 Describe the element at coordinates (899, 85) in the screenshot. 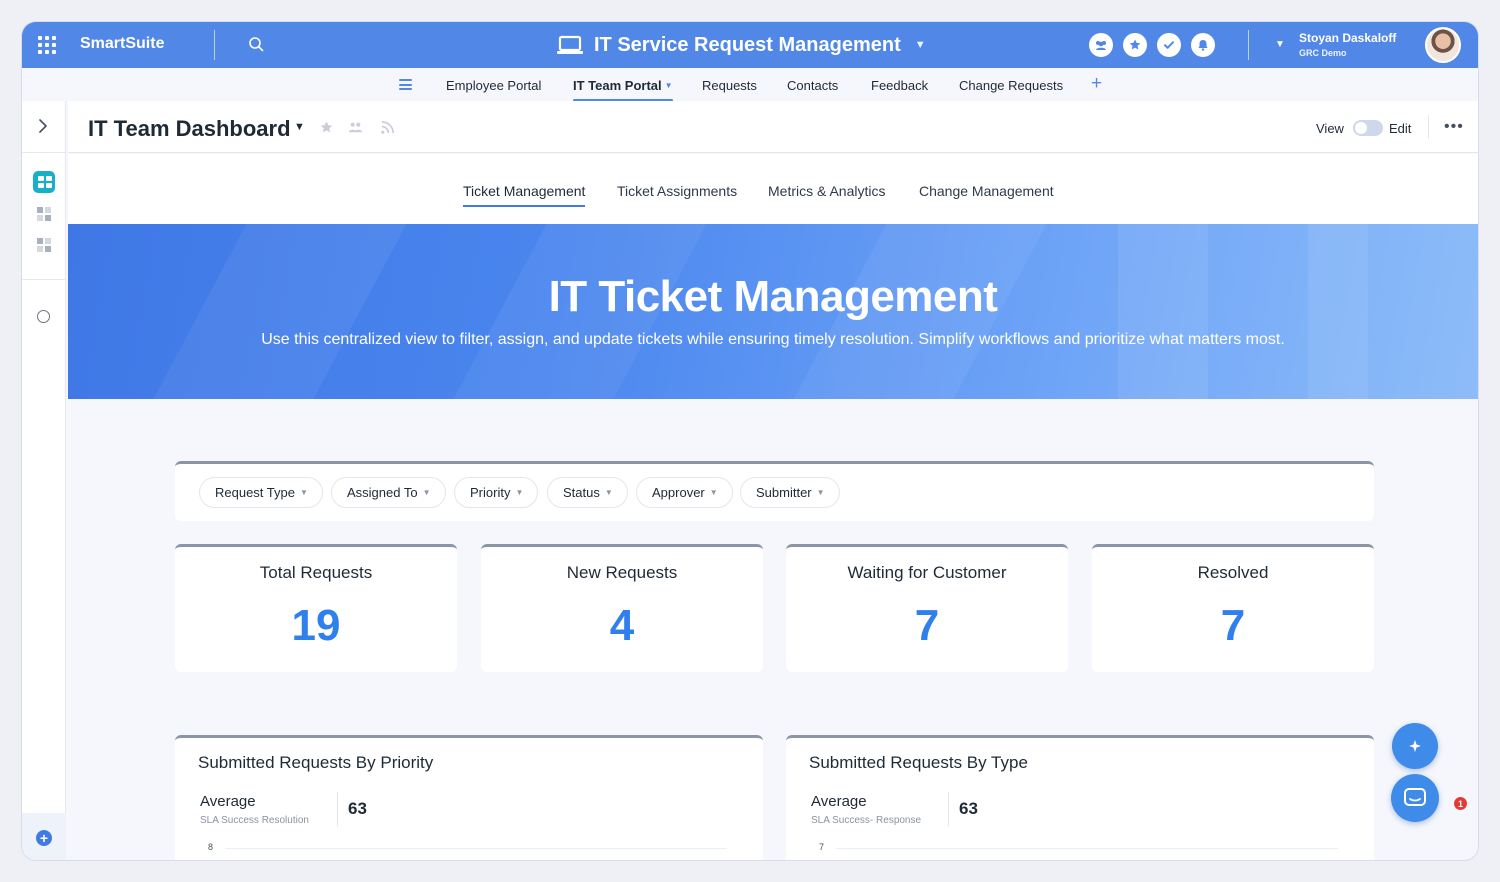

I see `nav-feedback: Feedback` at that location.